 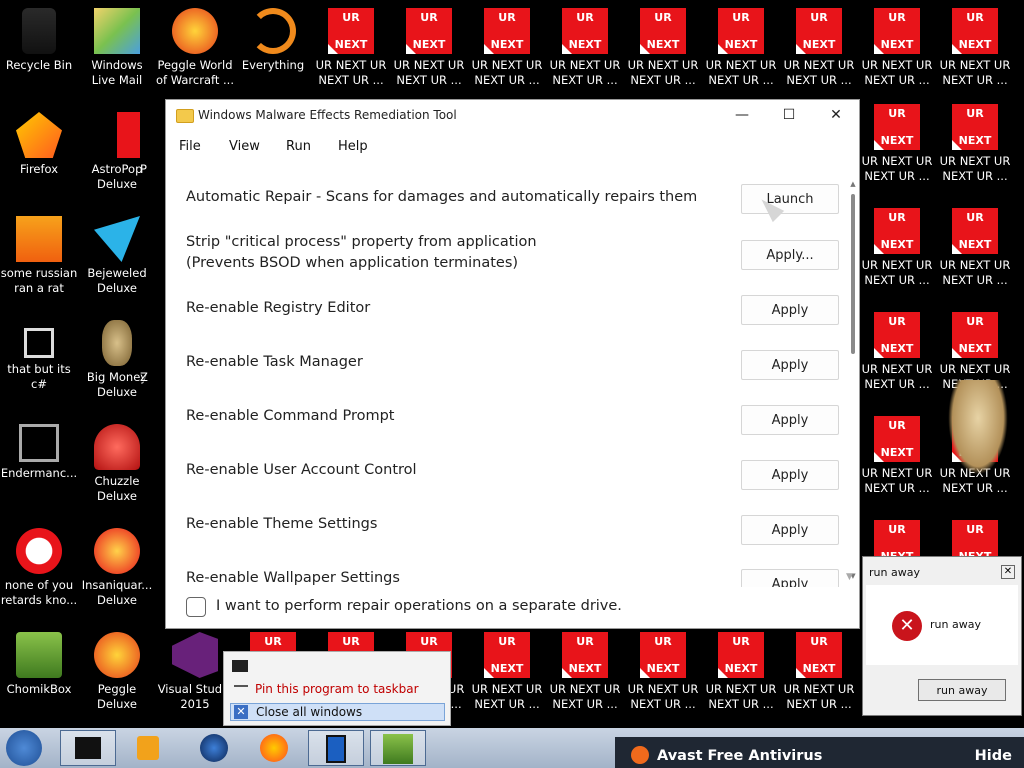 I want to click on globe-icon, so click(x=214, y=748).